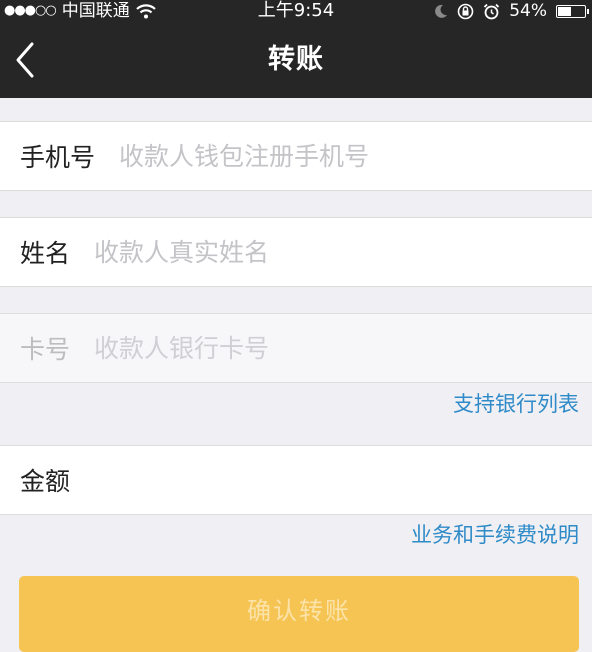  What do you see at coordinates (588, 11) in the screenshot?
I see `battery-cap` at bounding box center [588, 11].